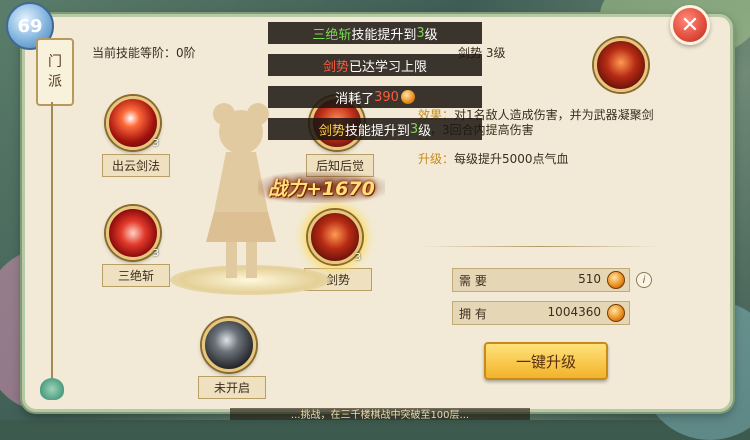  Describe the element at coordinates (388, 67) in the screenshot. I see `toast-text: 已达学习上限` at that location.